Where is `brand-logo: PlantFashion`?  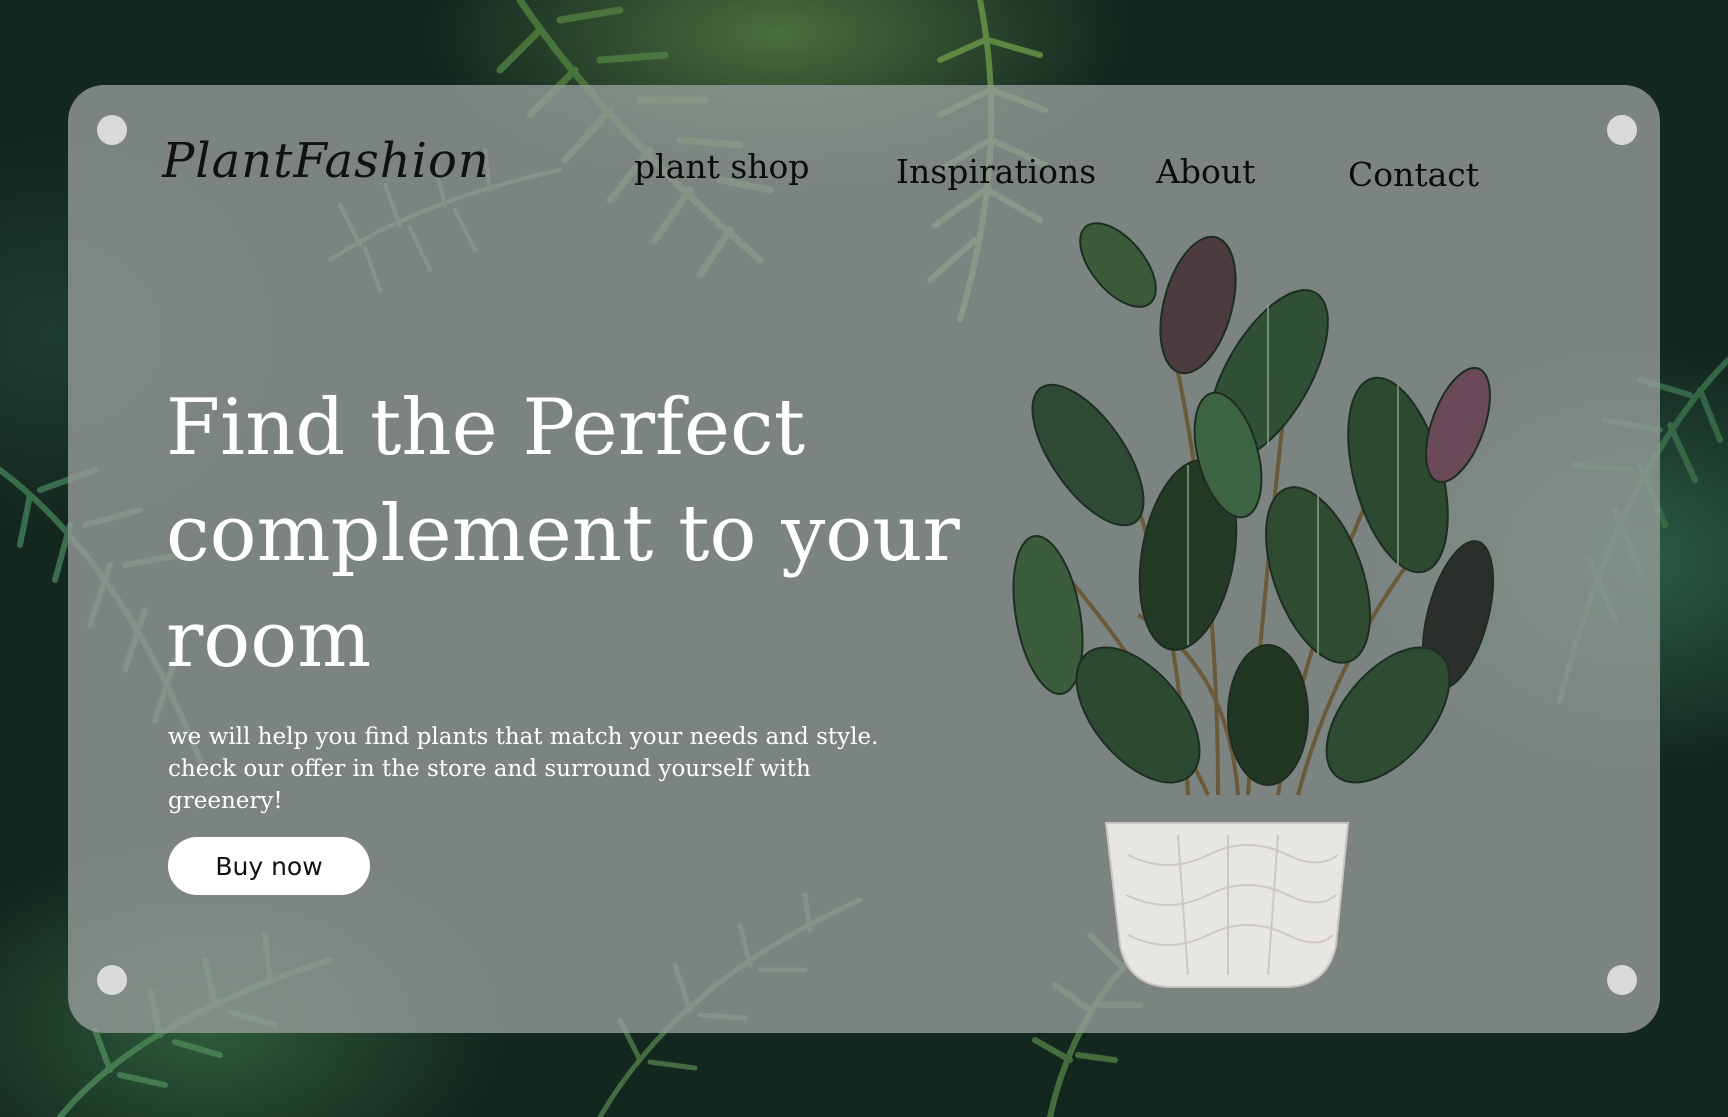 brand-logo: PlantFashion is located at coordinates (326, 161).